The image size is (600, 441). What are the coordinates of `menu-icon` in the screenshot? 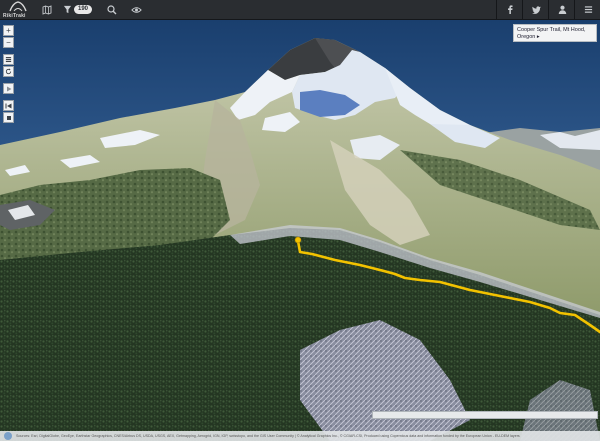 It's located at (588, 10).